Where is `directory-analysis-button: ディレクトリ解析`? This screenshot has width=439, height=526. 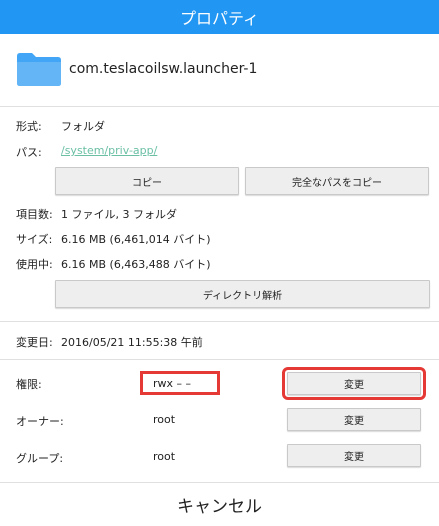
directory-analysis-button: ディレクトリ解析 is located at coordinates (242, 294).